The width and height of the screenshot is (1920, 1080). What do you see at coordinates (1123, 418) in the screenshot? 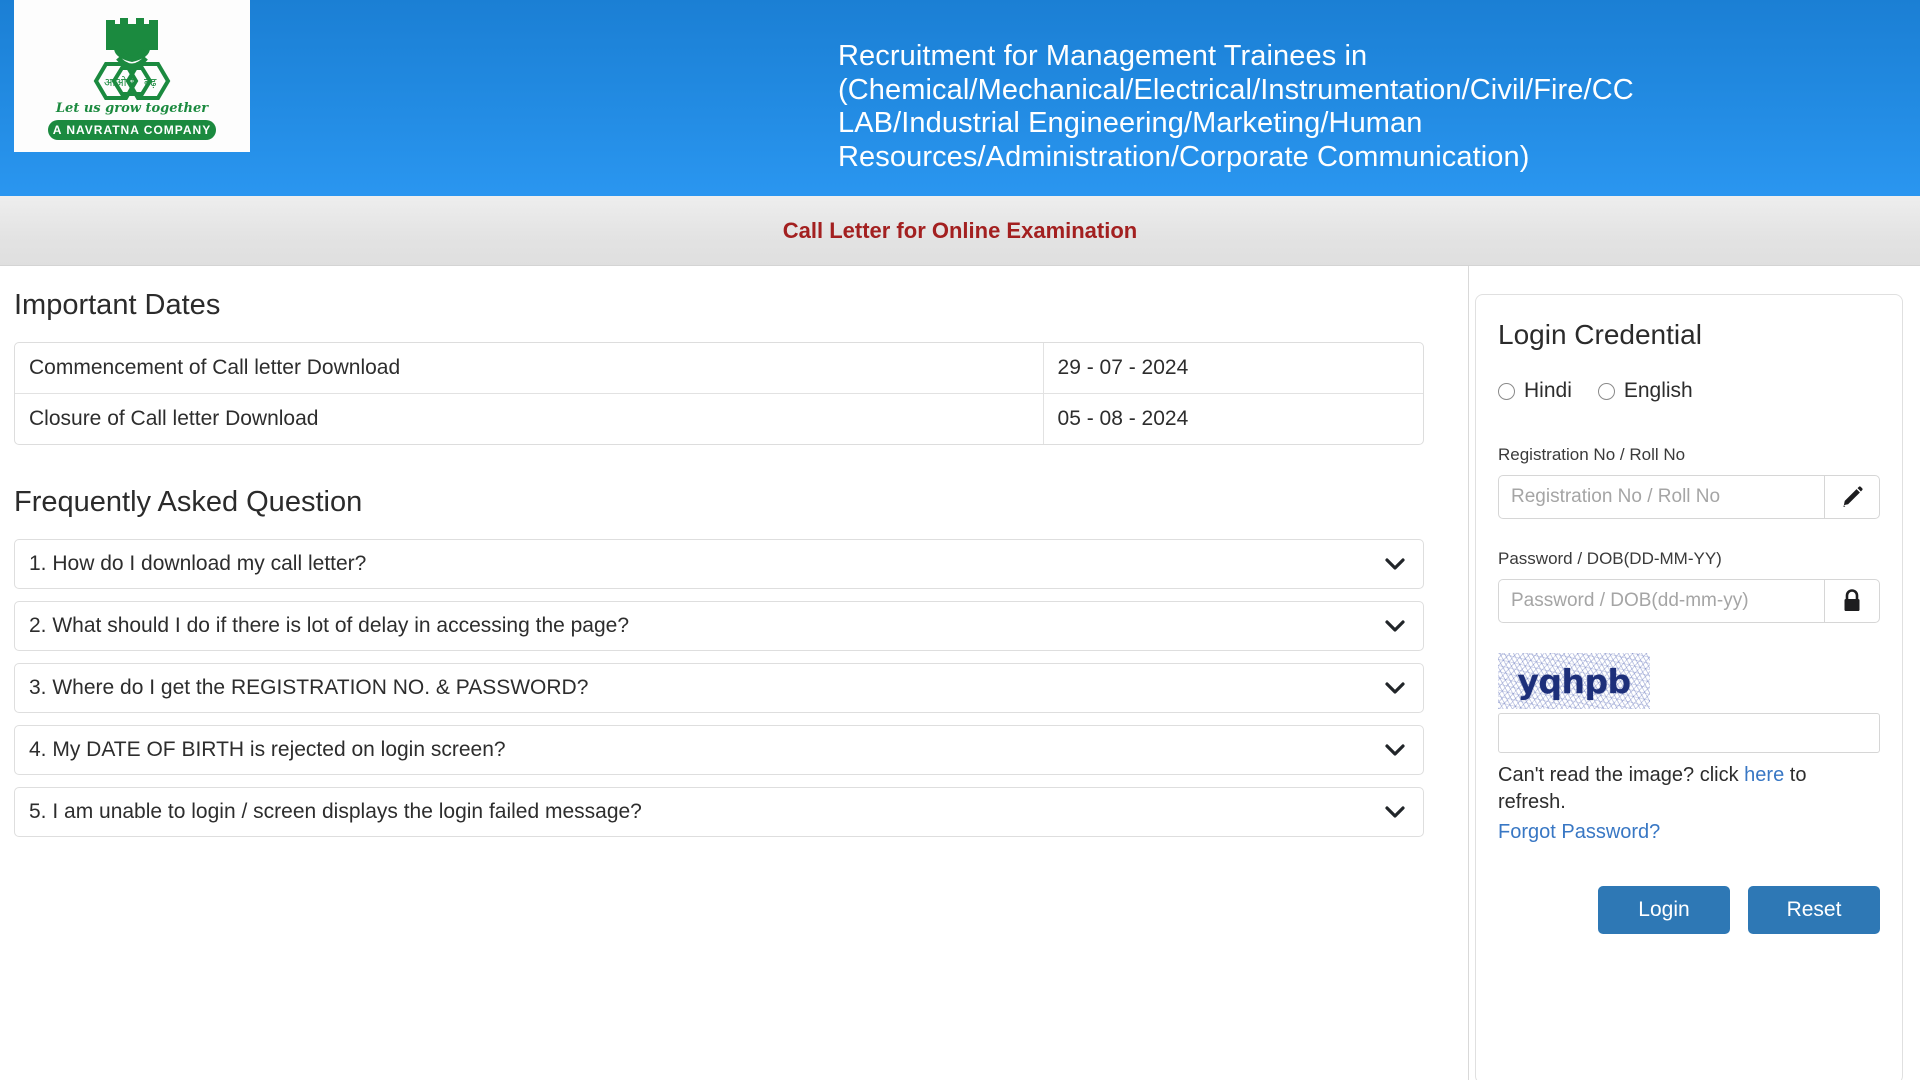
I see `date-value: 05 - 08 - 2024` at bounding box center [1123, 418].